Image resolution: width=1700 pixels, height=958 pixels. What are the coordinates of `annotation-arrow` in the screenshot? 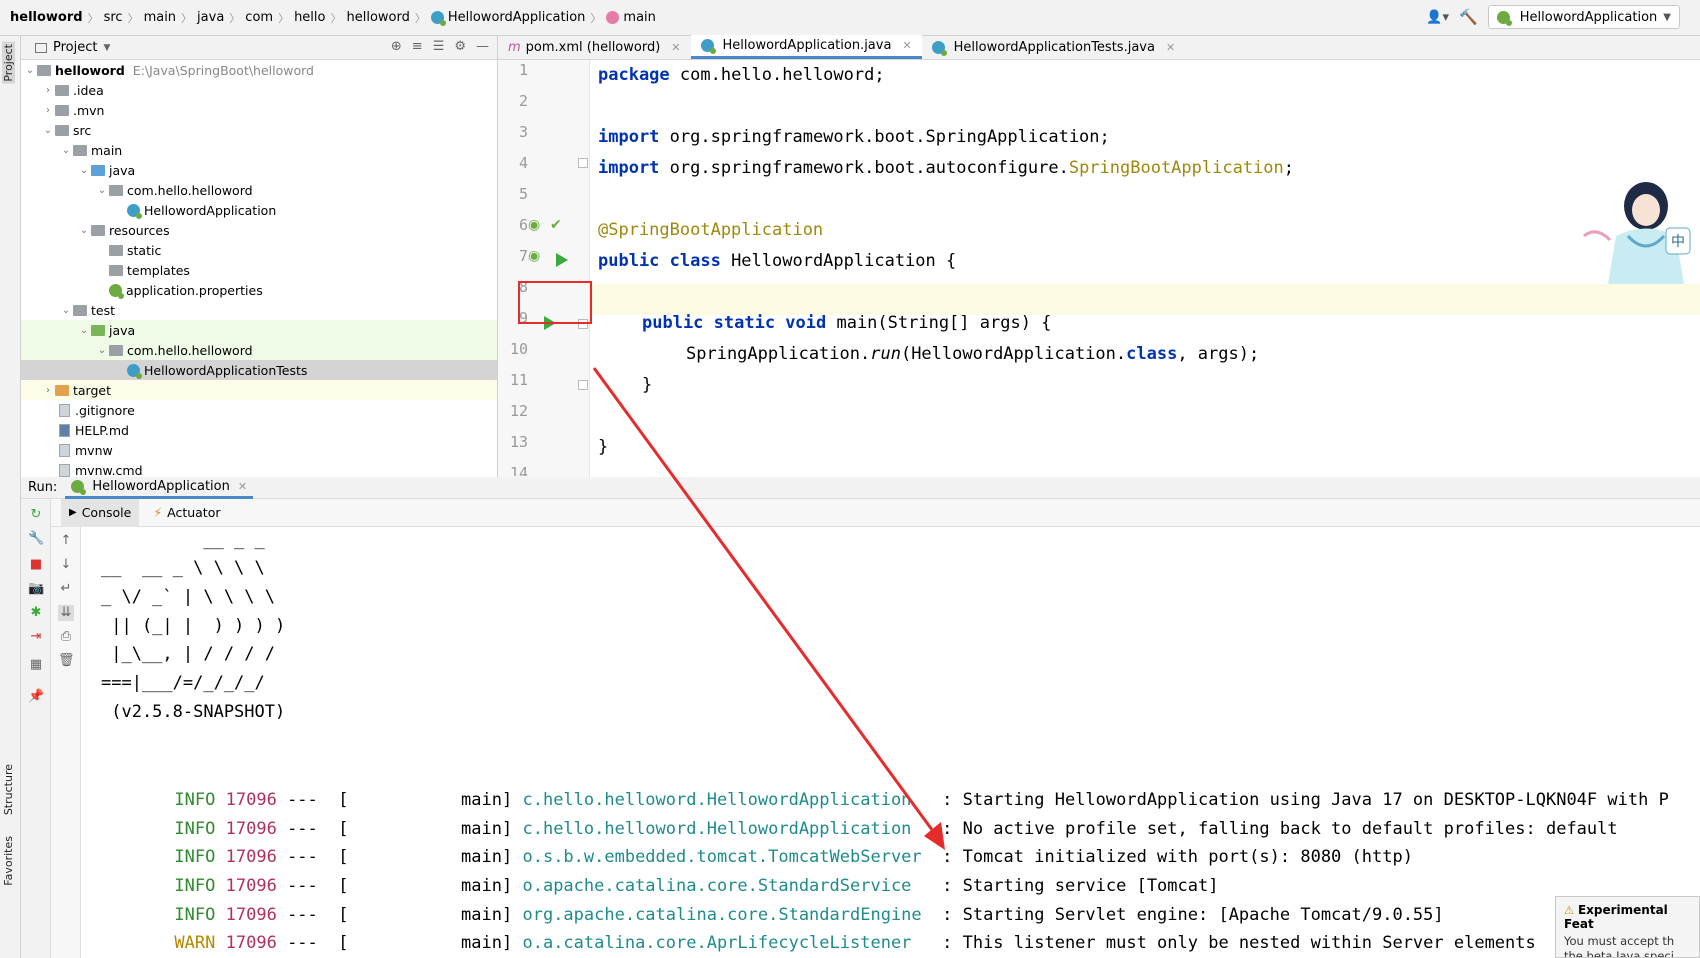 It's located at (768, 608).